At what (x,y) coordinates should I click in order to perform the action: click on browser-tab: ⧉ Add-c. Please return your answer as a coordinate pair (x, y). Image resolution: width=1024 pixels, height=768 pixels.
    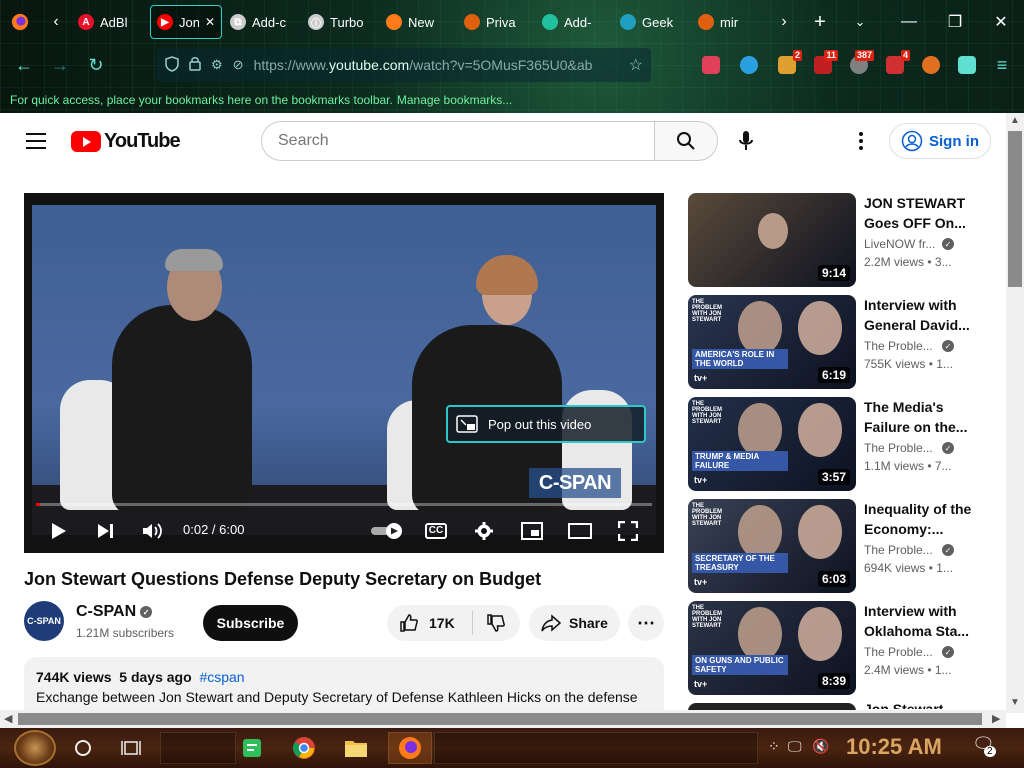
    Looking at the image, I should click on (262, 22).